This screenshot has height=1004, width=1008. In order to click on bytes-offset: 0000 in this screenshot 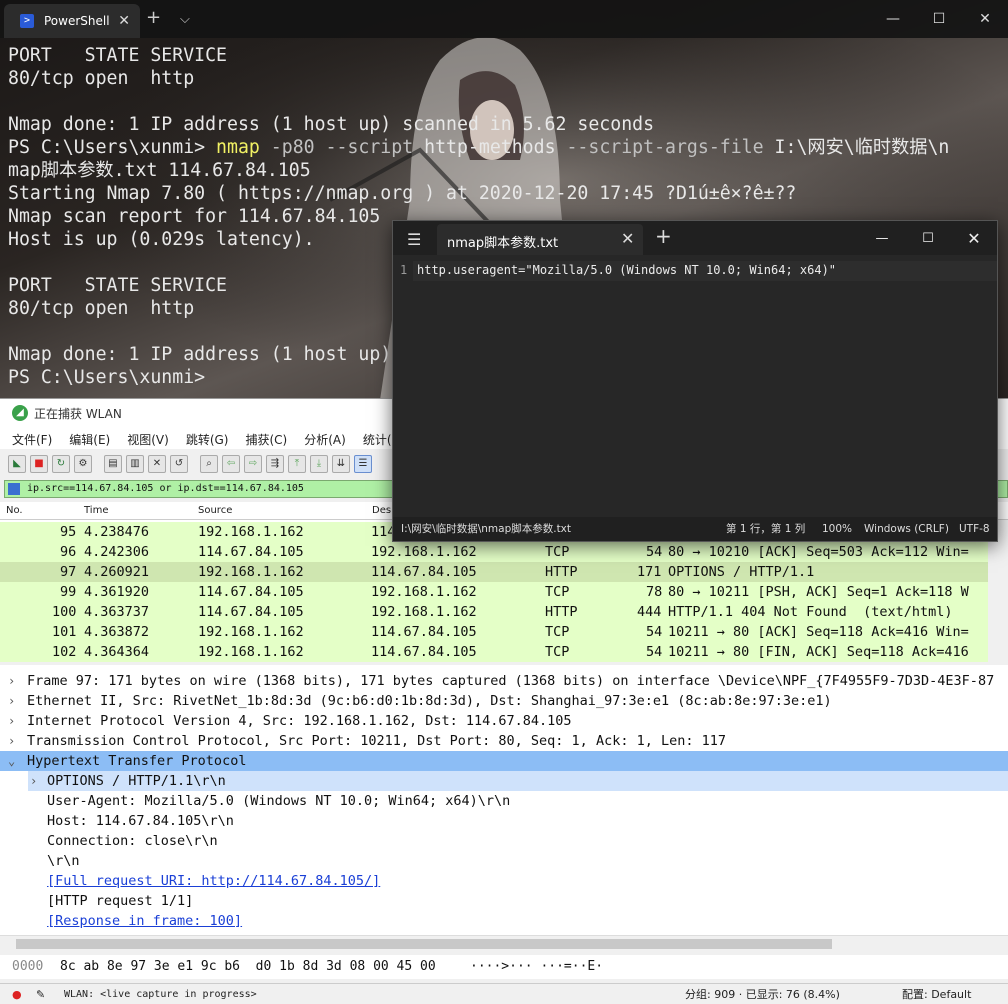, I will do `click(28, 966)`.